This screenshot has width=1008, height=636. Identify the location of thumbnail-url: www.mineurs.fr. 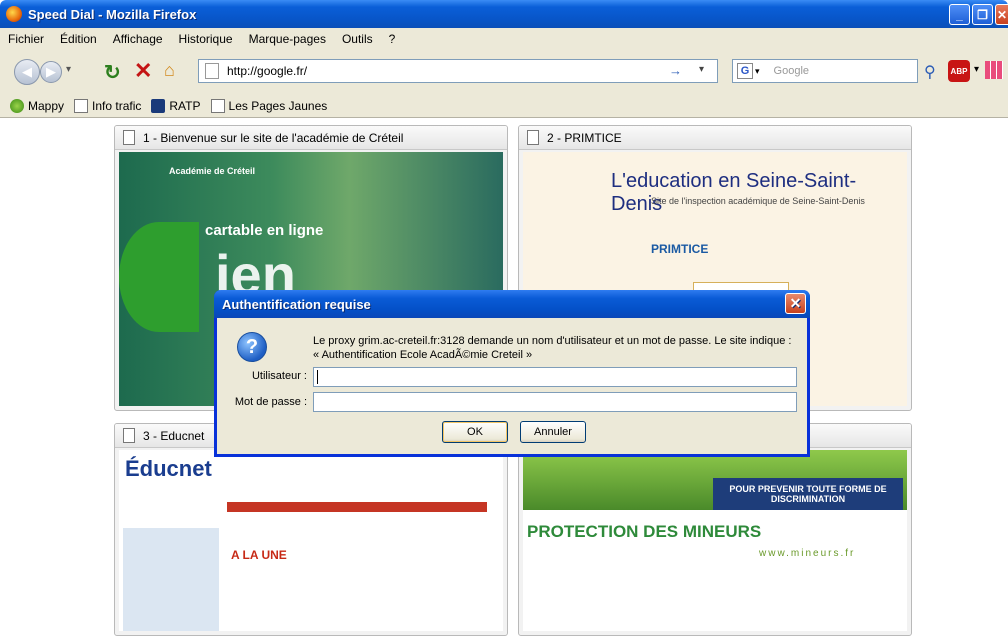
(807, 553).